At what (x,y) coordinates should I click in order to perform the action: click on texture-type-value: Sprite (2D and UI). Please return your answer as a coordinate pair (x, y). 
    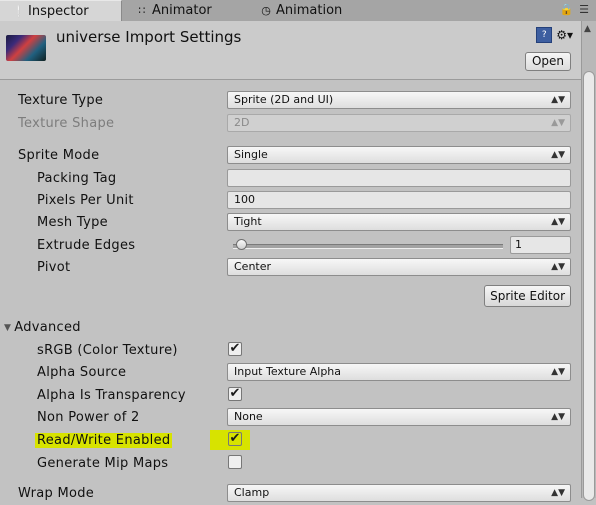
    Looking at the image, I should click on (284, 99).